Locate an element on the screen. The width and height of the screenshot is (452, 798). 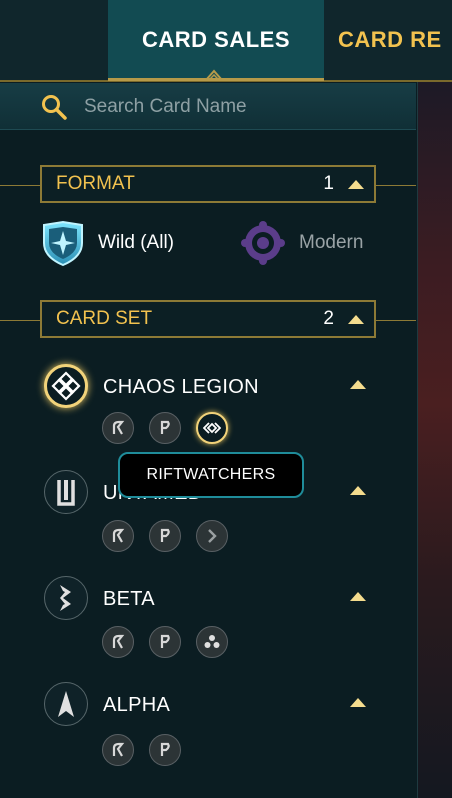
set-name-beta: BETA is located at coordinates (129, 599).